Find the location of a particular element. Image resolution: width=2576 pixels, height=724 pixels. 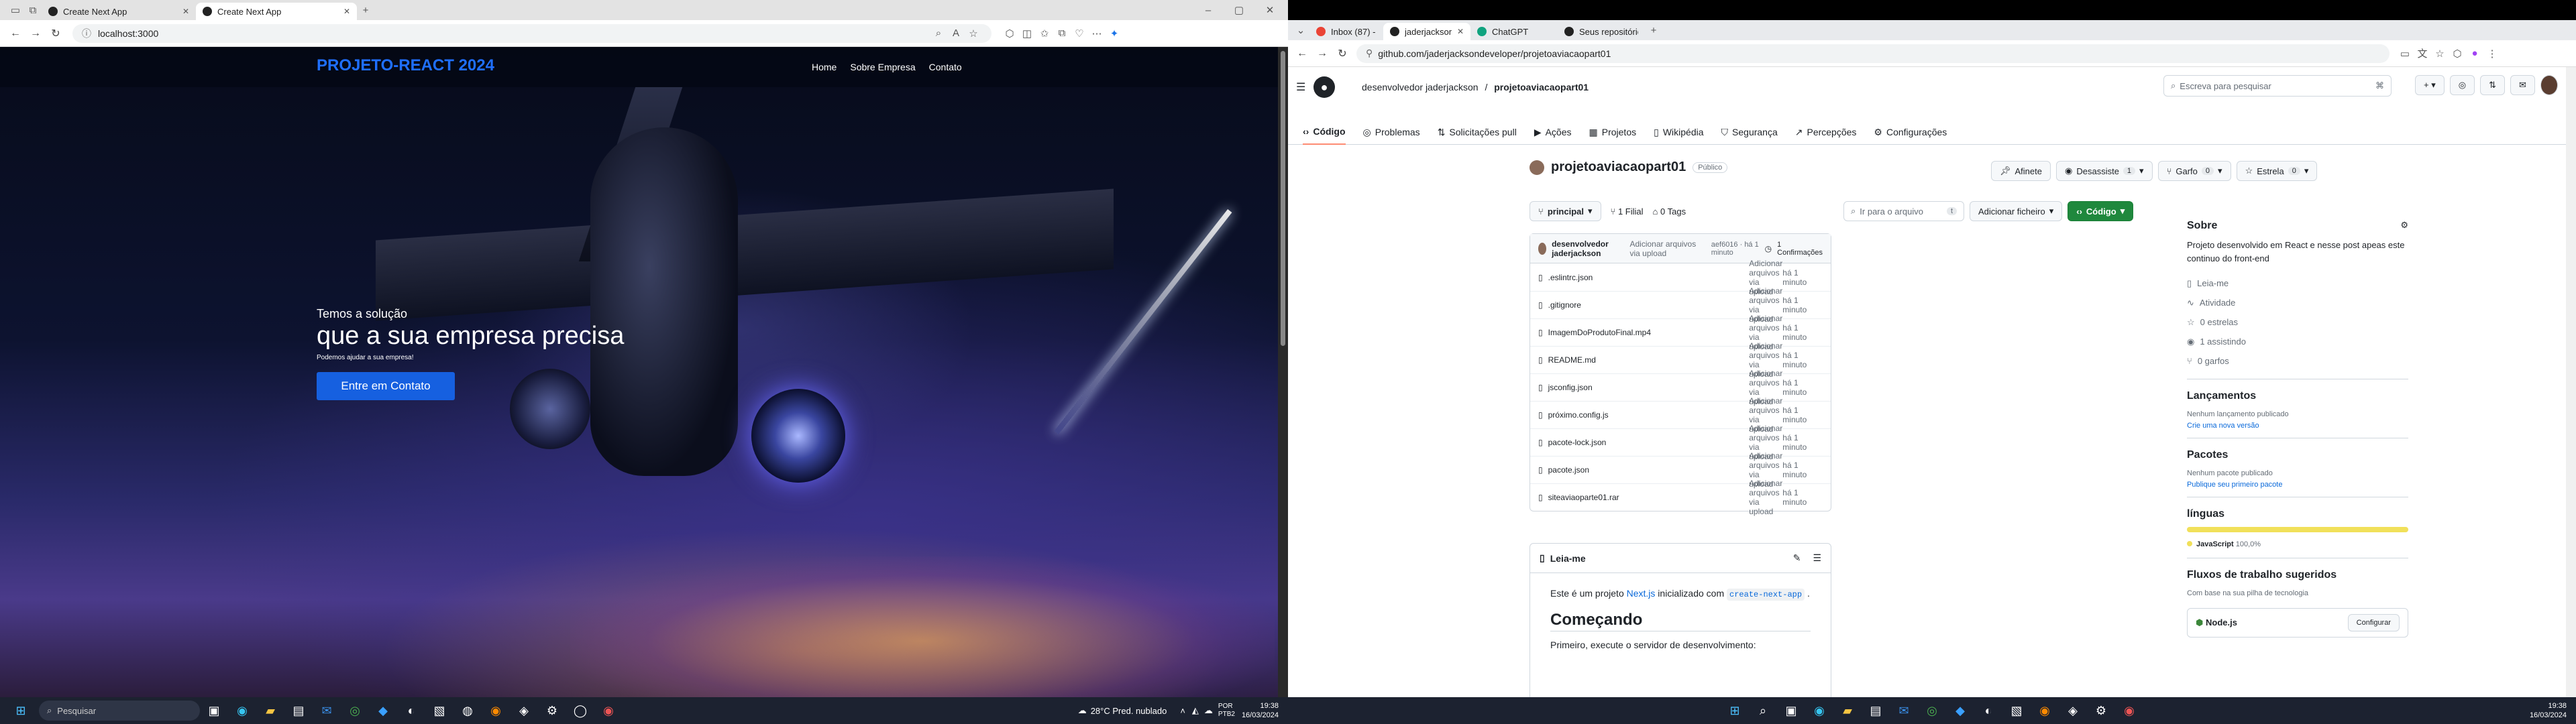

publish-package-link: Publique seu primeiro pacote is located at coordinates (2234, 485).